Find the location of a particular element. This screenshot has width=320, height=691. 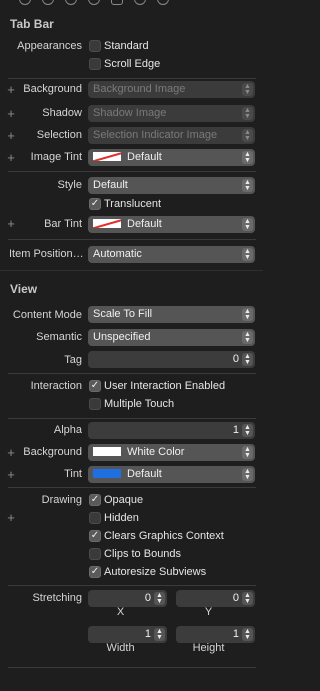

content-mode-popup: Scale To Fill ▲ ▼ is located at coordinates (171, 314).